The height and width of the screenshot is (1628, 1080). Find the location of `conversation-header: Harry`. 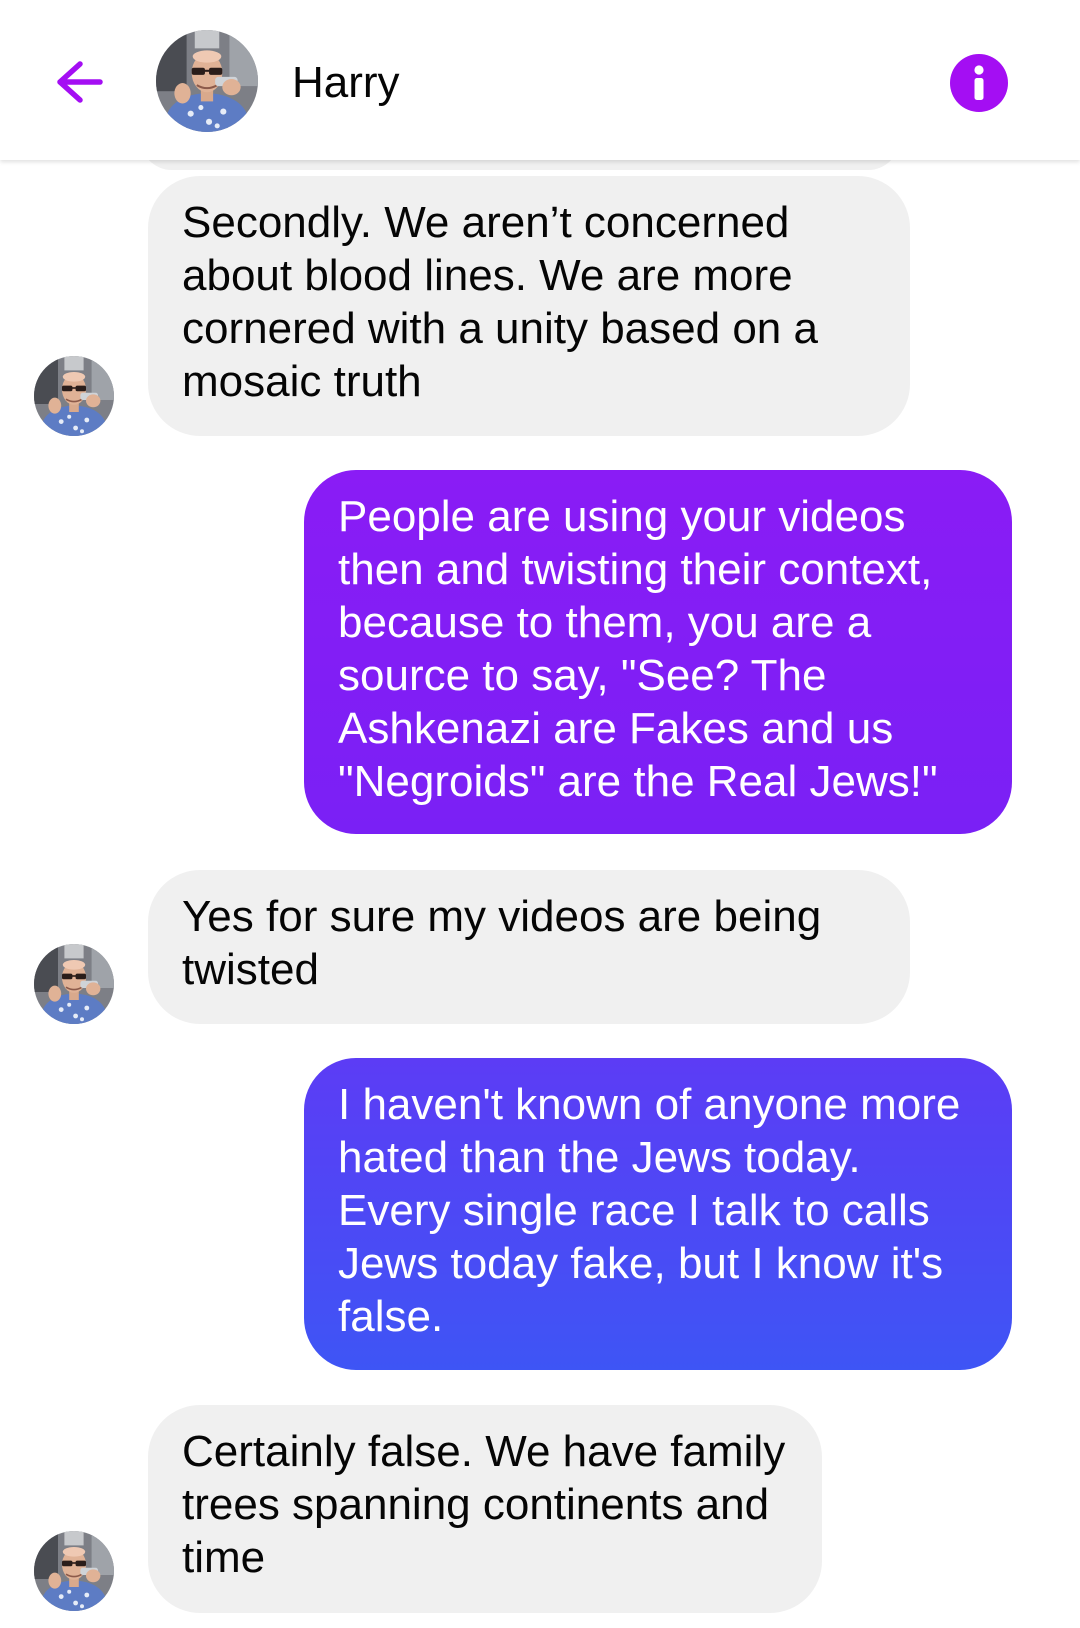

conversation-header: Harry is located at coordinates (540, 80).